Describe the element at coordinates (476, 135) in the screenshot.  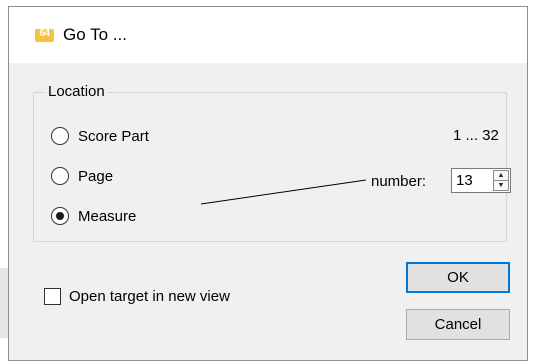
I see `range-text: 1 ... 32` at that location.